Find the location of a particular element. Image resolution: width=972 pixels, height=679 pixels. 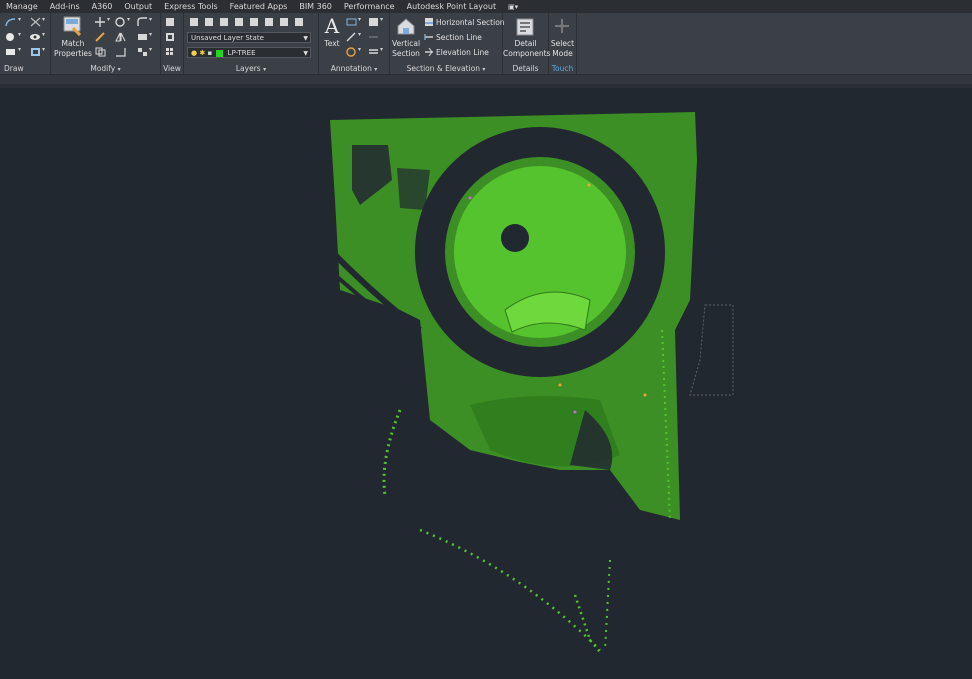

layer-dropdown: ● ✱ ▪ LP-TREE ▼ is located at coordinates (249, 52).